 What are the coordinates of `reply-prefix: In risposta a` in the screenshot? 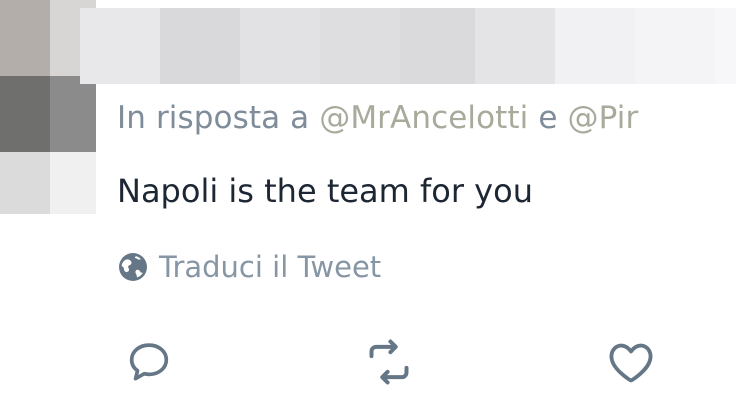 It's located at (213, 118).